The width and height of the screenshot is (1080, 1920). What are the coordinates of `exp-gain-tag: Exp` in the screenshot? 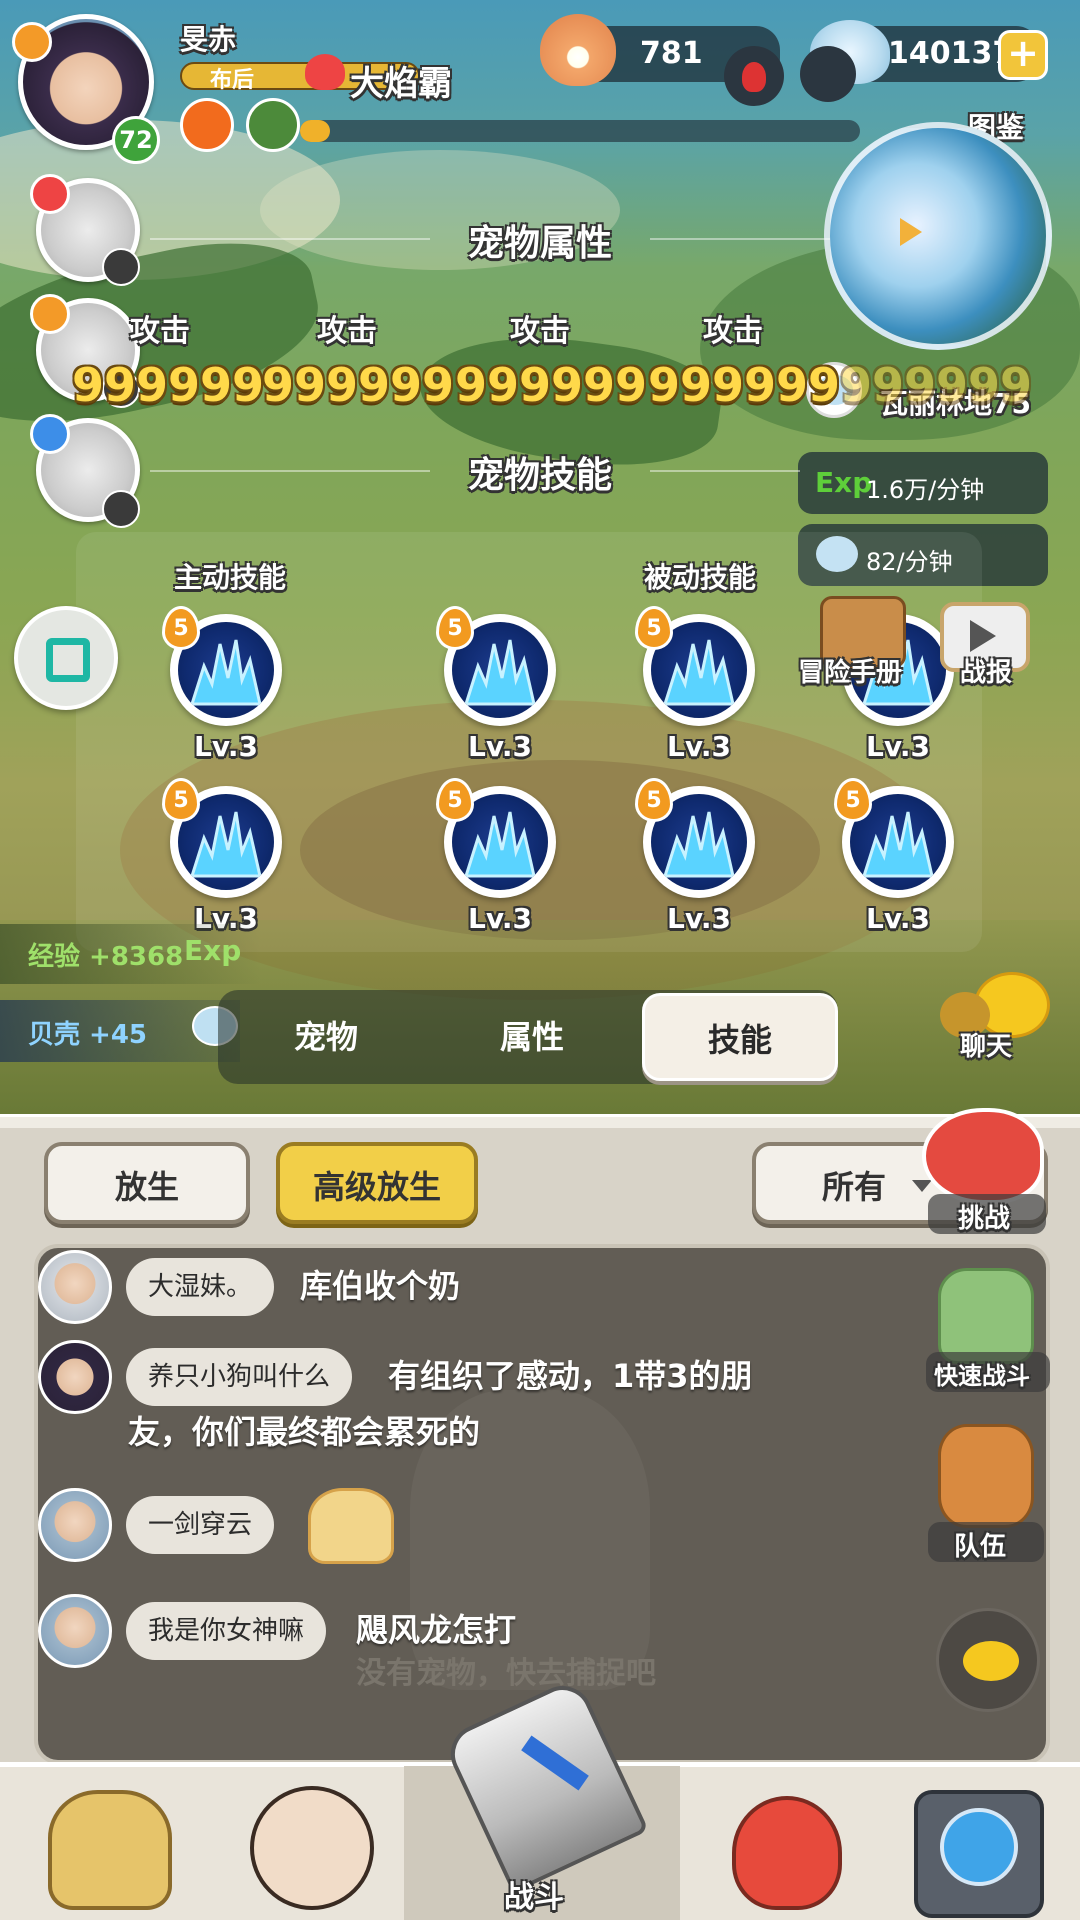 It's located at (213, 950).